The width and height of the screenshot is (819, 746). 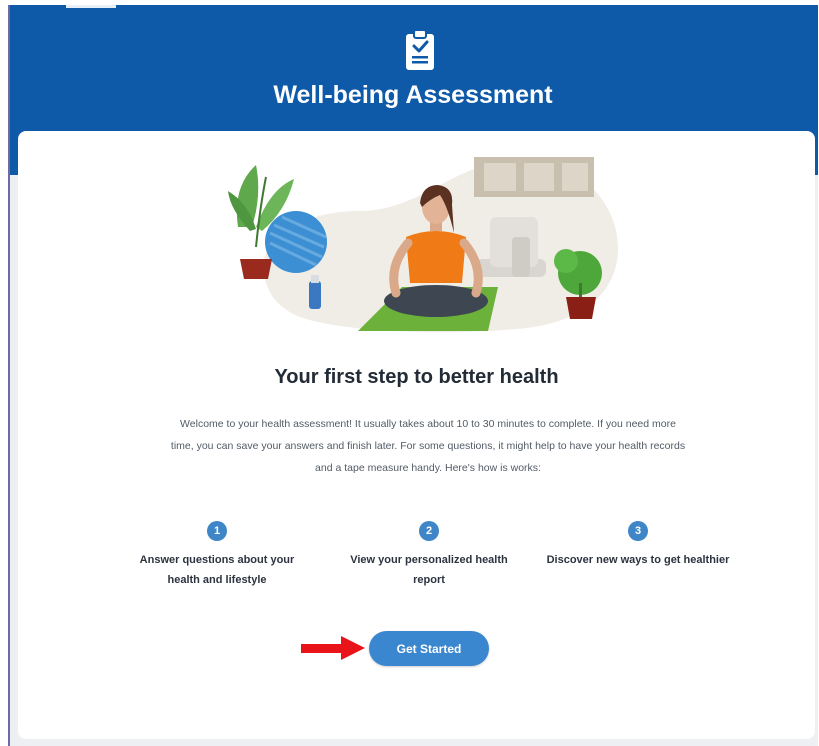 What do you see at coordinates (416, 377) in the screenshot?
I see `headline: Your first step to better health` at bounding box center [416, 377].